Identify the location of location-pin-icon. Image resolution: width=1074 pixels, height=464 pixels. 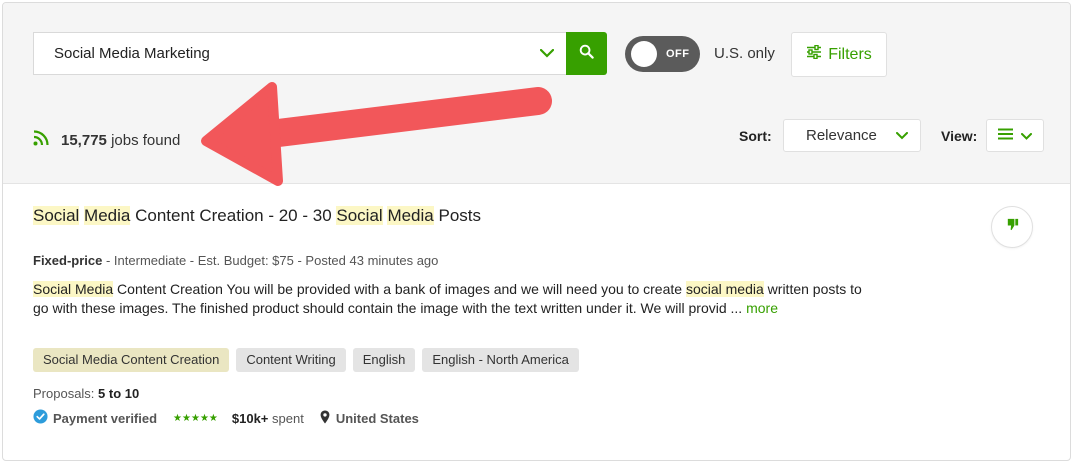
(325, 418).